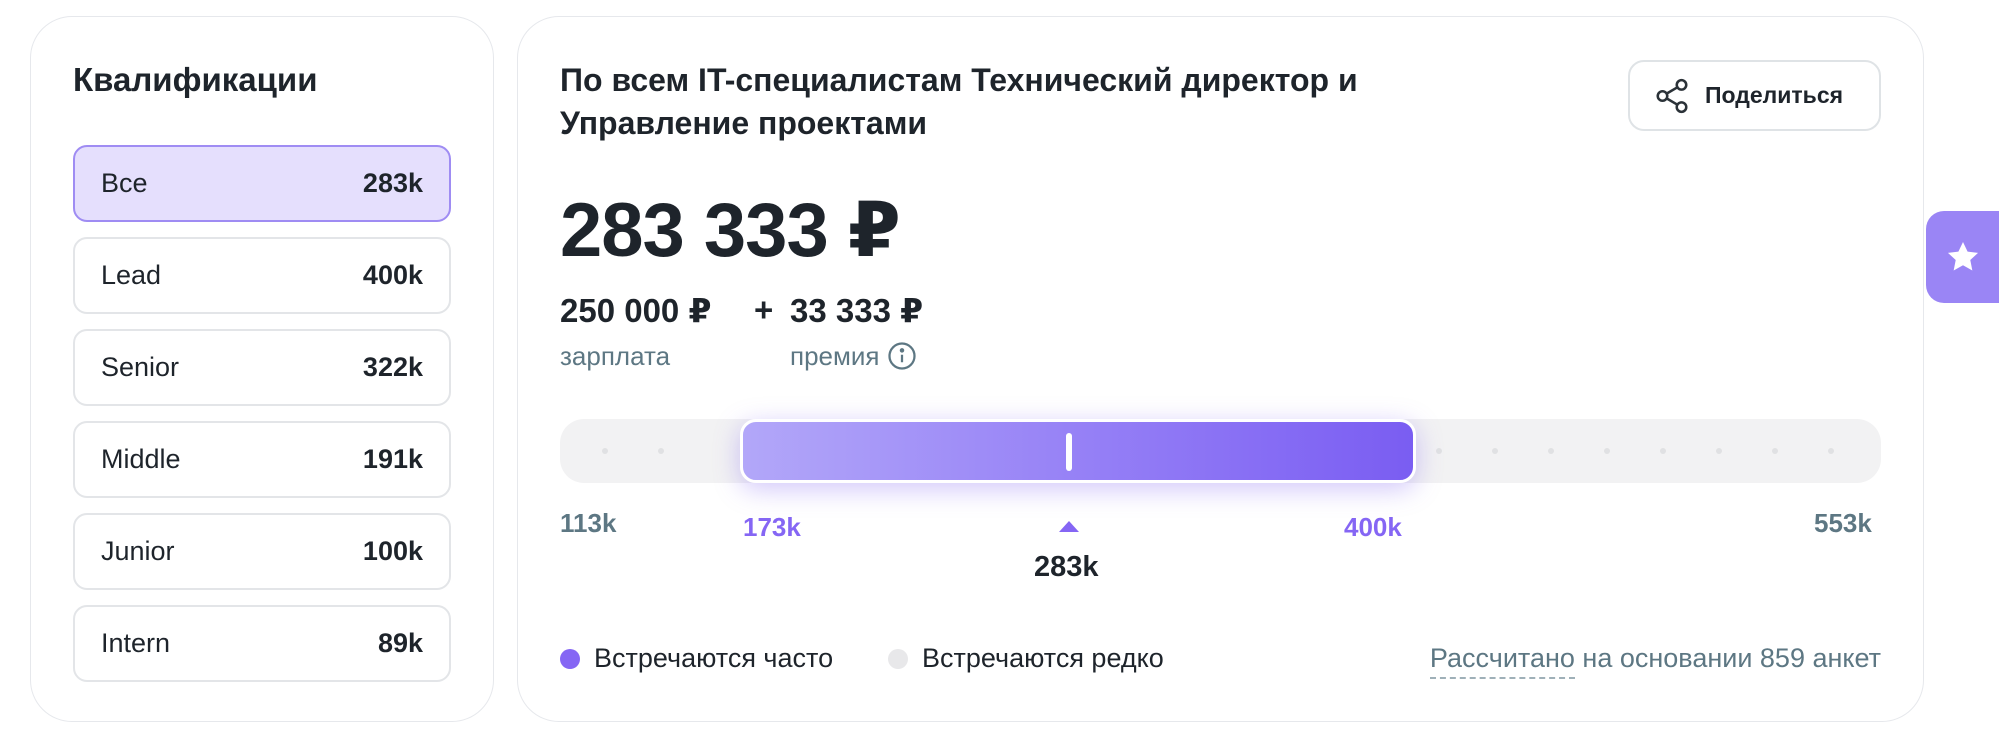 The height and width of the screenshot is (741, 1999). I want to click on common-range-bar, so click(1078, 451).